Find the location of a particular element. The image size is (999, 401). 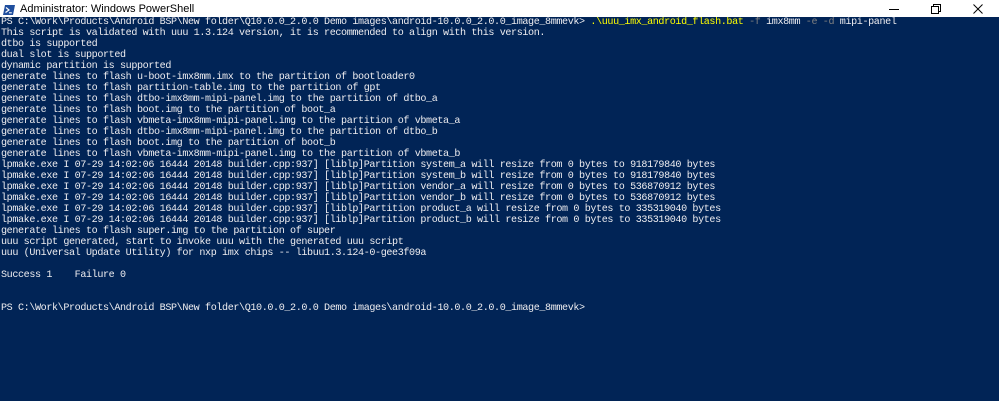

command-flag-f: -f is located at coordinates (755, 22).